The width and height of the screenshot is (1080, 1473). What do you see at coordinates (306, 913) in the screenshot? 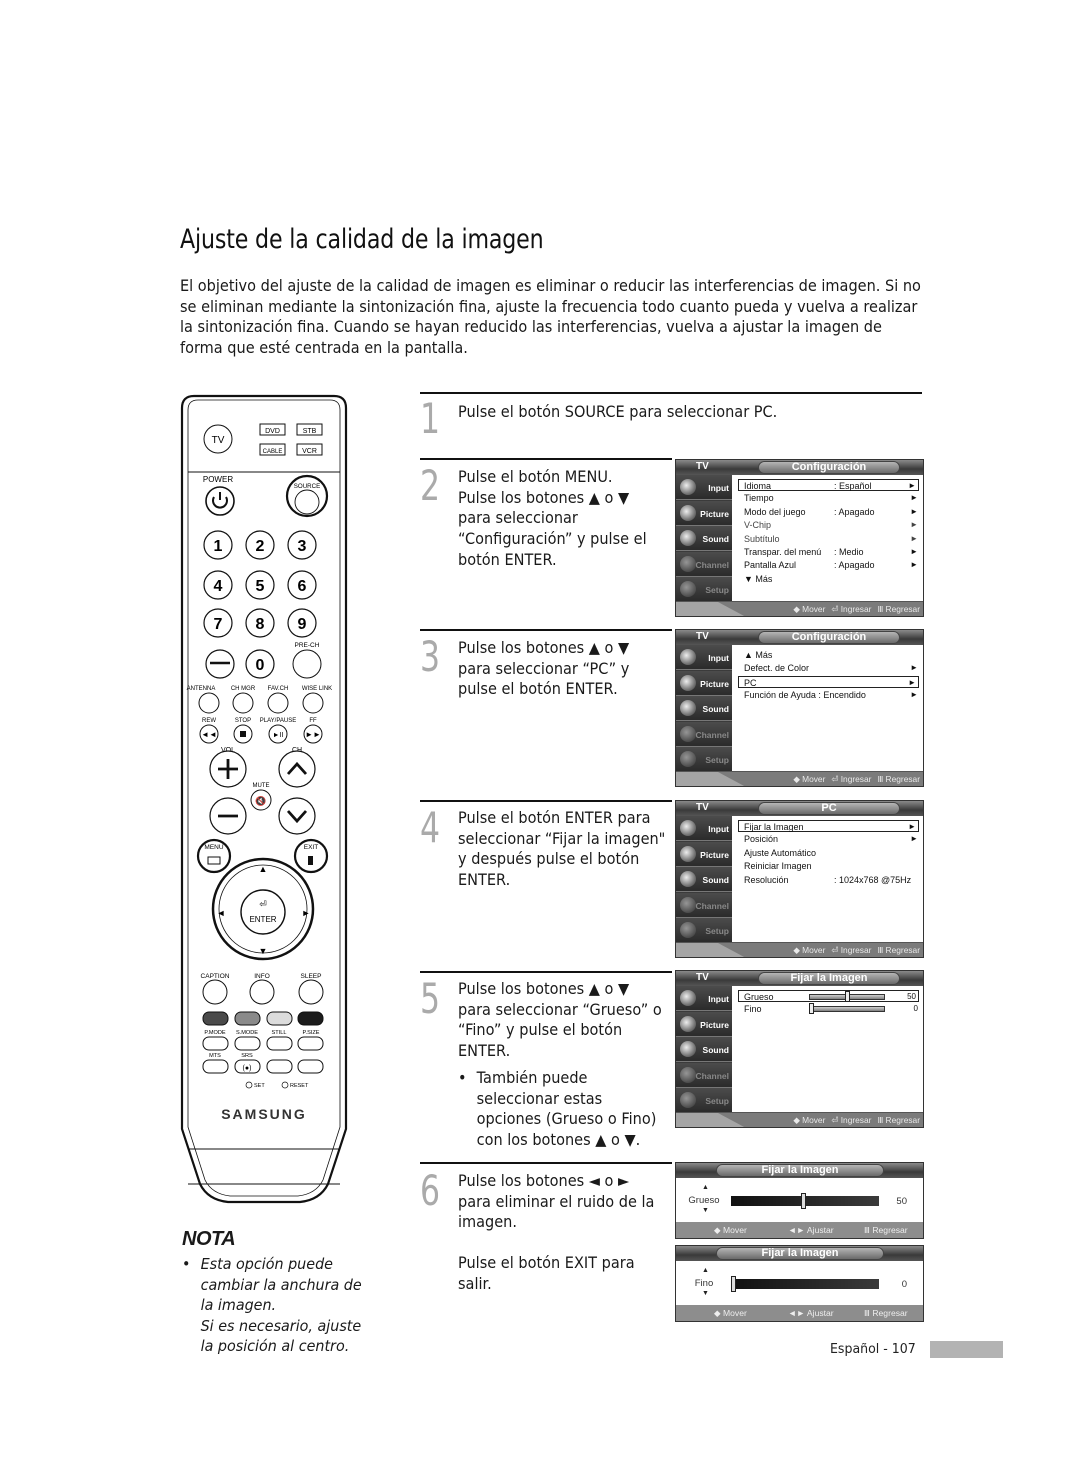
I see `right-arrow-icon: ►` at bounding box center [306, 913].